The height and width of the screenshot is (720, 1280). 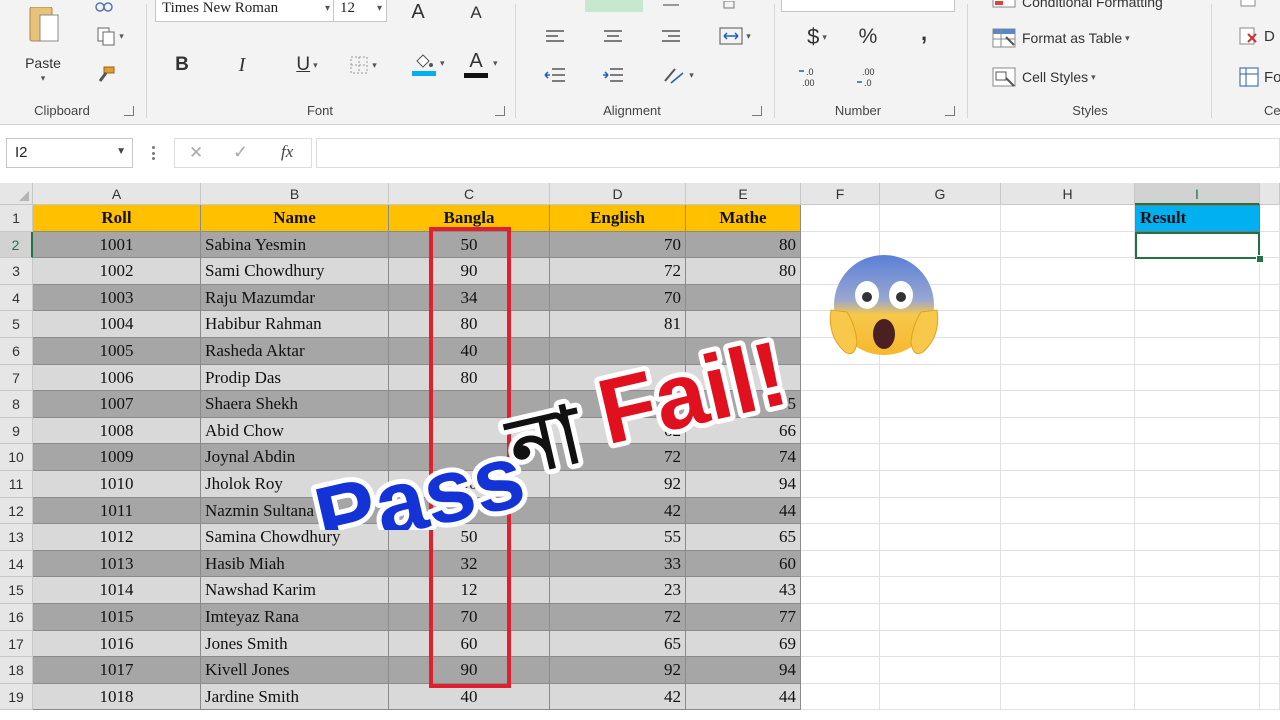 I want to click on row-header-19: 19, so click(x=16, y=697).